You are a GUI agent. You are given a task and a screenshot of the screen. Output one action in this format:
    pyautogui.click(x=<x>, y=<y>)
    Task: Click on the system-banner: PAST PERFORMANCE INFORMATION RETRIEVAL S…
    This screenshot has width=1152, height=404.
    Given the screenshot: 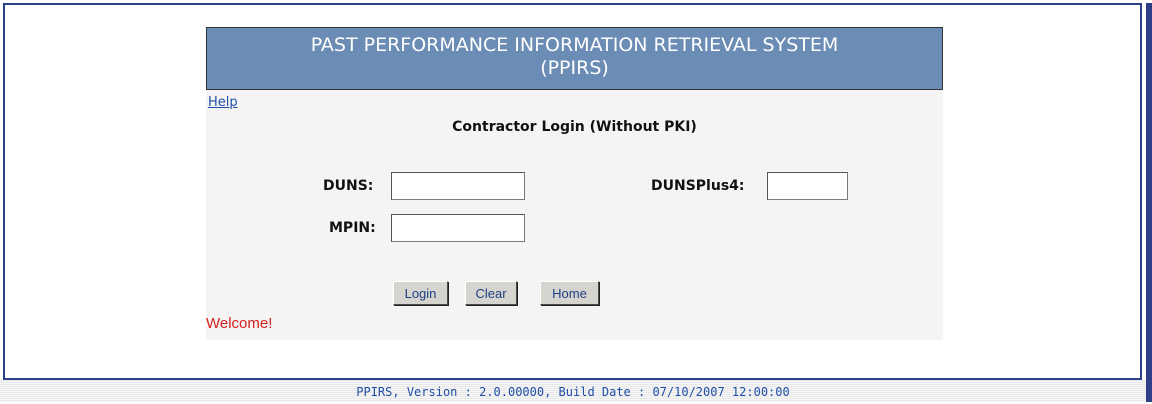 What is the action you would take?
    pyautogui.click(x=574, y=58)
    